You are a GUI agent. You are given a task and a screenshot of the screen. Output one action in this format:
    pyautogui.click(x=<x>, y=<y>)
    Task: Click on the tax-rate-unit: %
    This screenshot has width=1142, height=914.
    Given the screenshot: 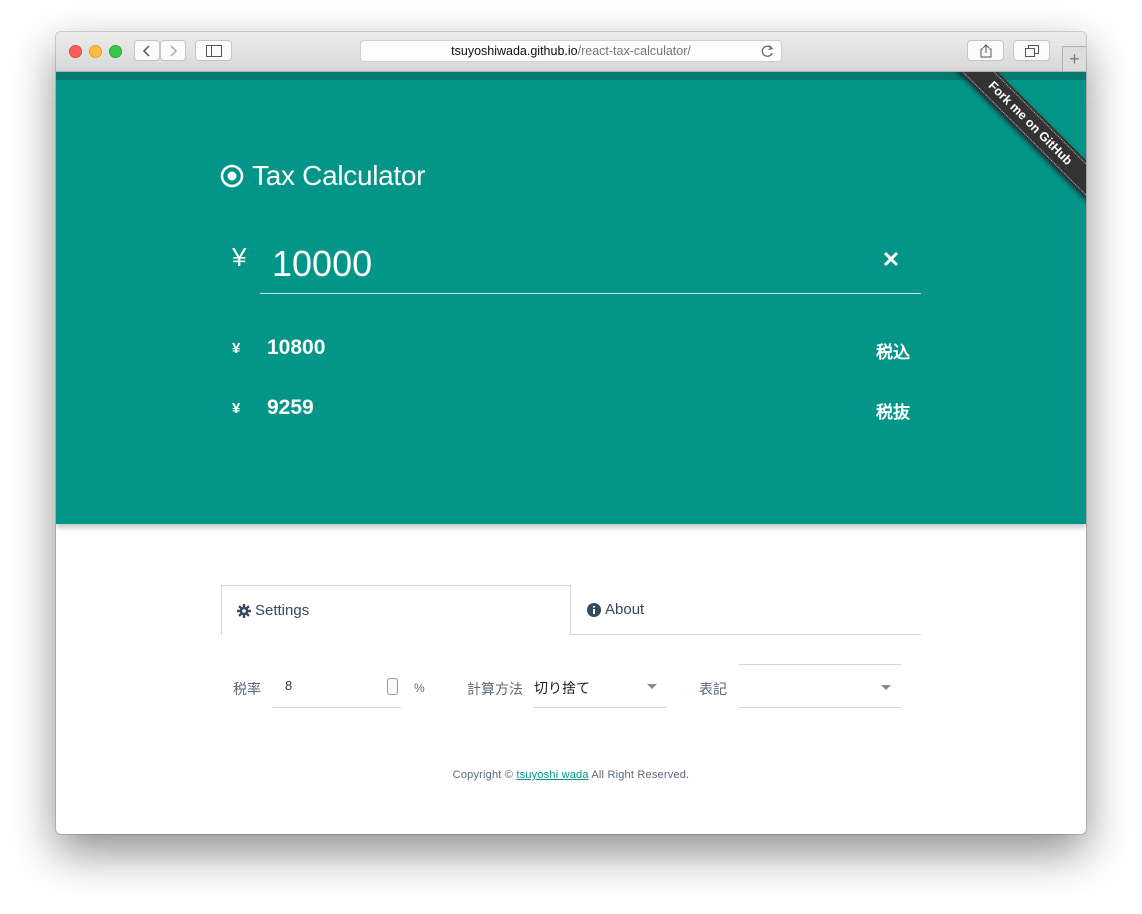 What is the action you would take?
    pyautogui.click(x=419, y=688)
    